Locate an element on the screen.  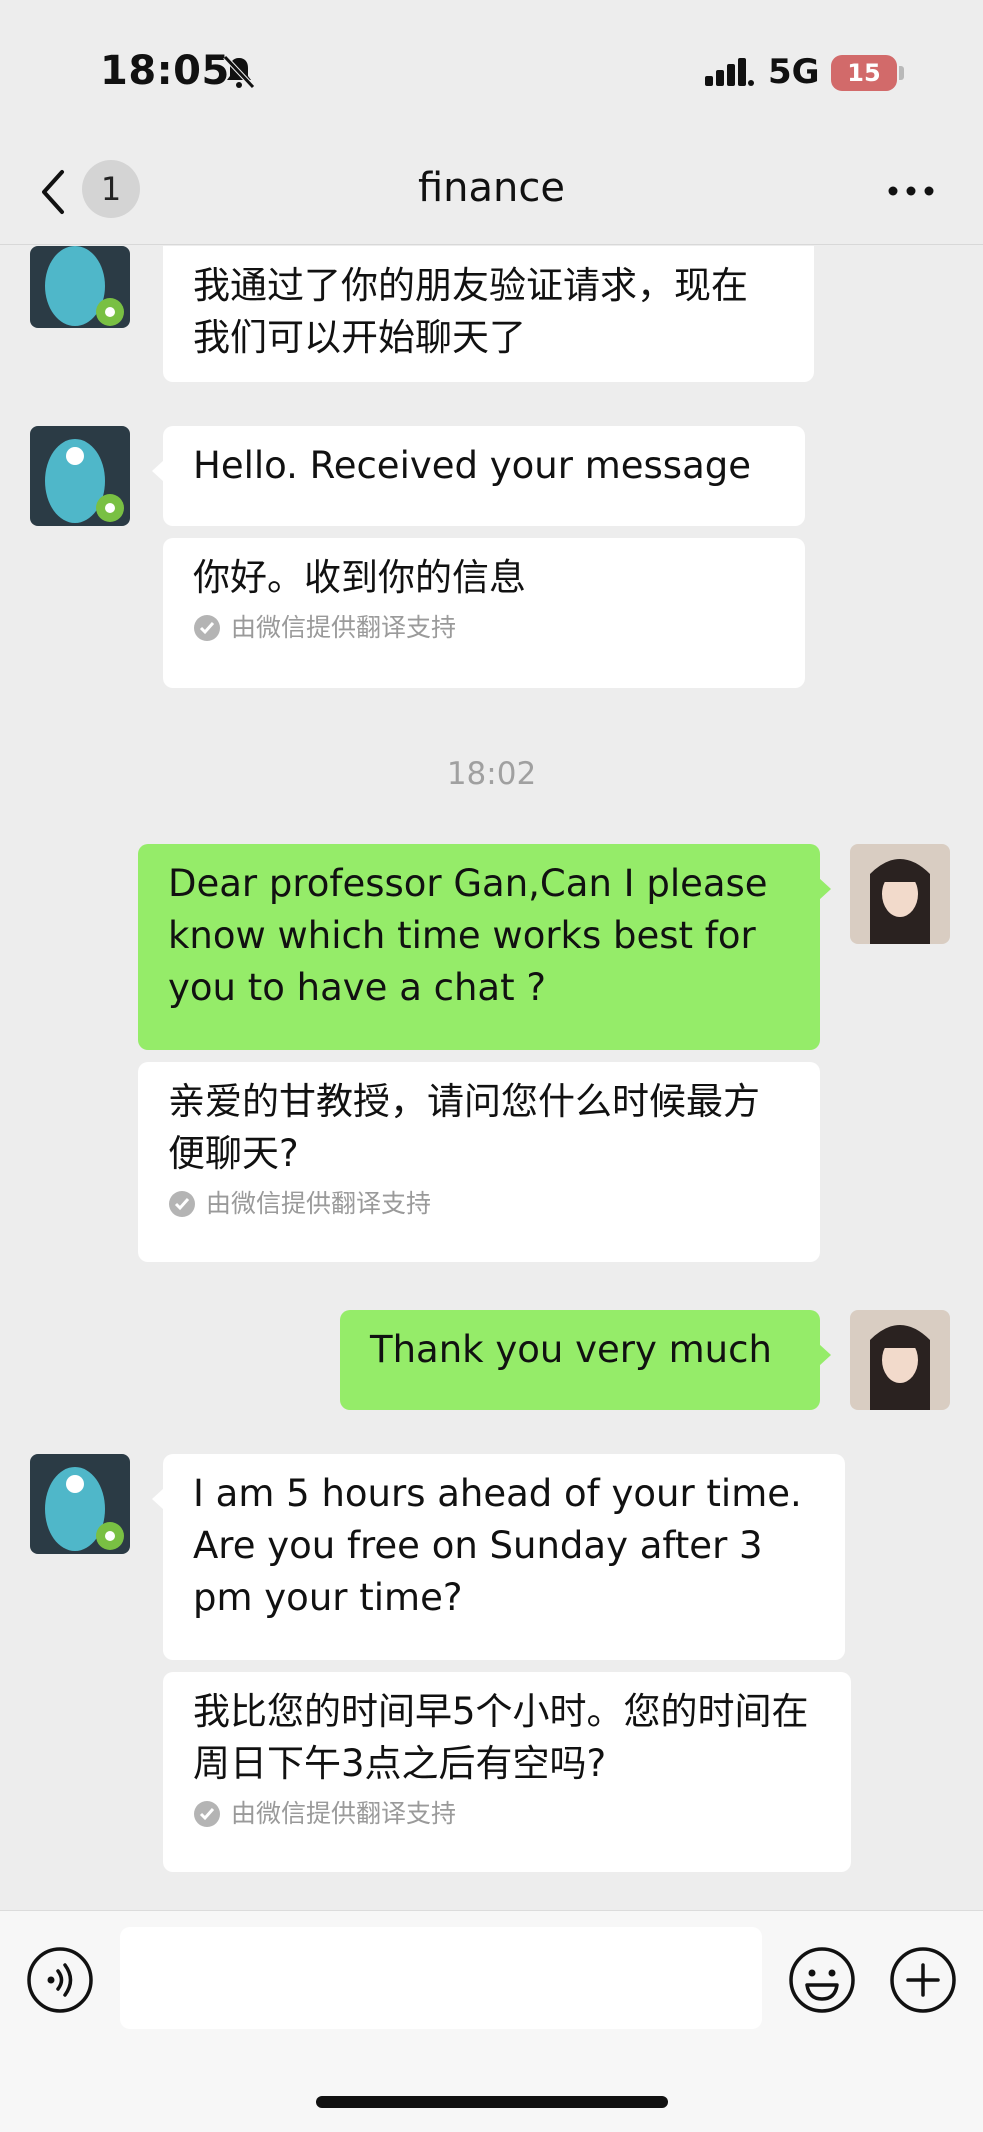
translation-text: 亲爱的甘教授，请问您什么时候最方便聊天? is located at coordinates (464, 1127).